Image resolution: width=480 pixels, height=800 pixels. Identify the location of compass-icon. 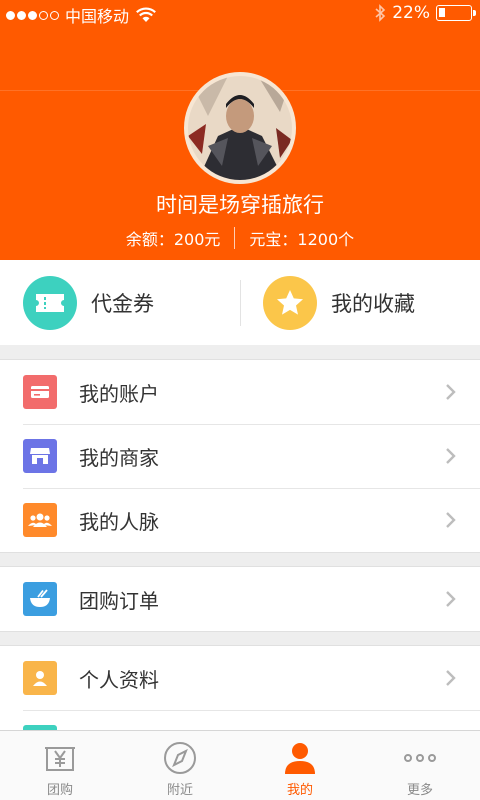
(180, 758).